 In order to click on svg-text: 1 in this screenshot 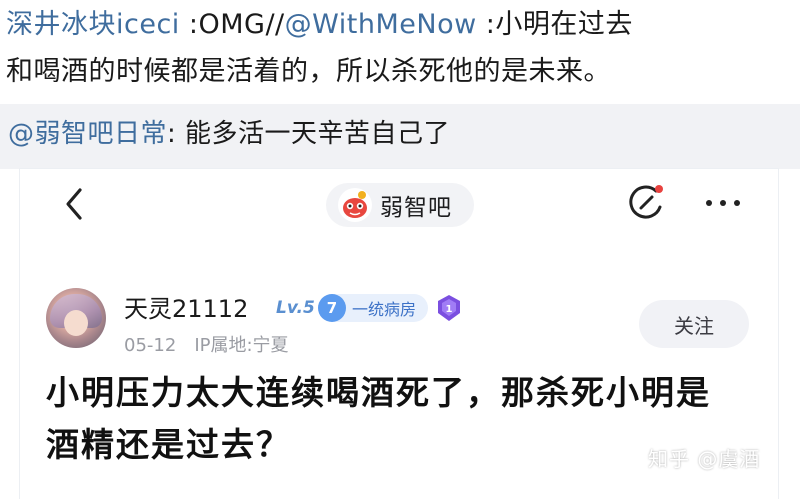, I will do `click(449, 309)`.